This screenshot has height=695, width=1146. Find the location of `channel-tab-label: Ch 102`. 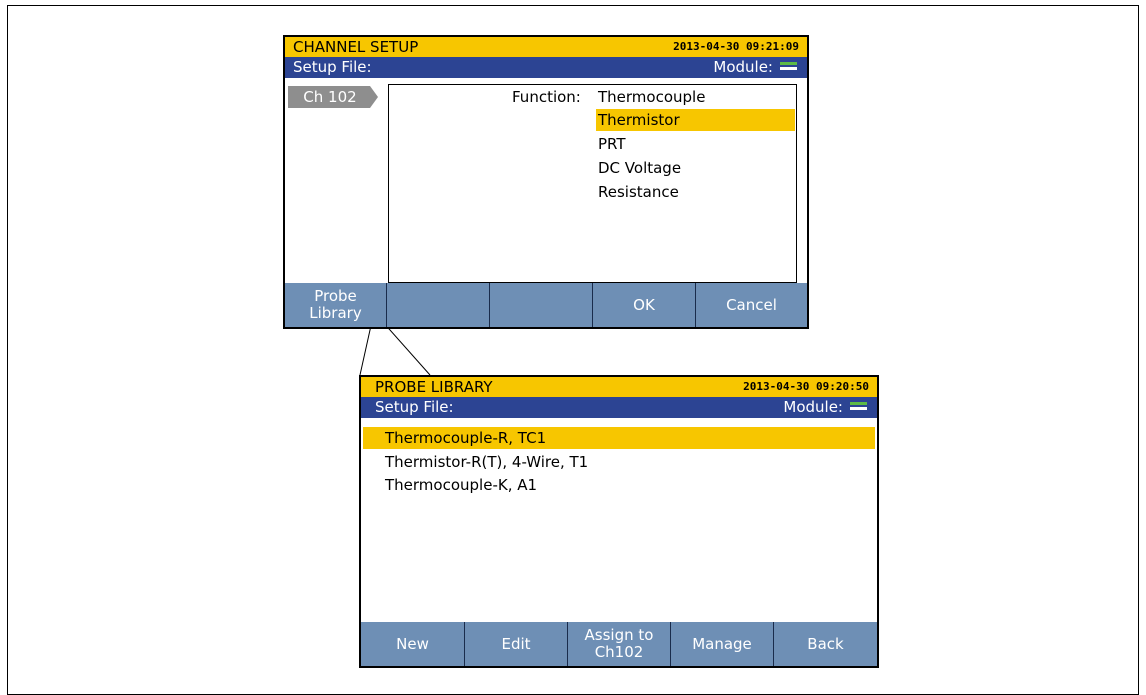

channel-tab-label: Ch 102 is located at coordinates (329, 97).